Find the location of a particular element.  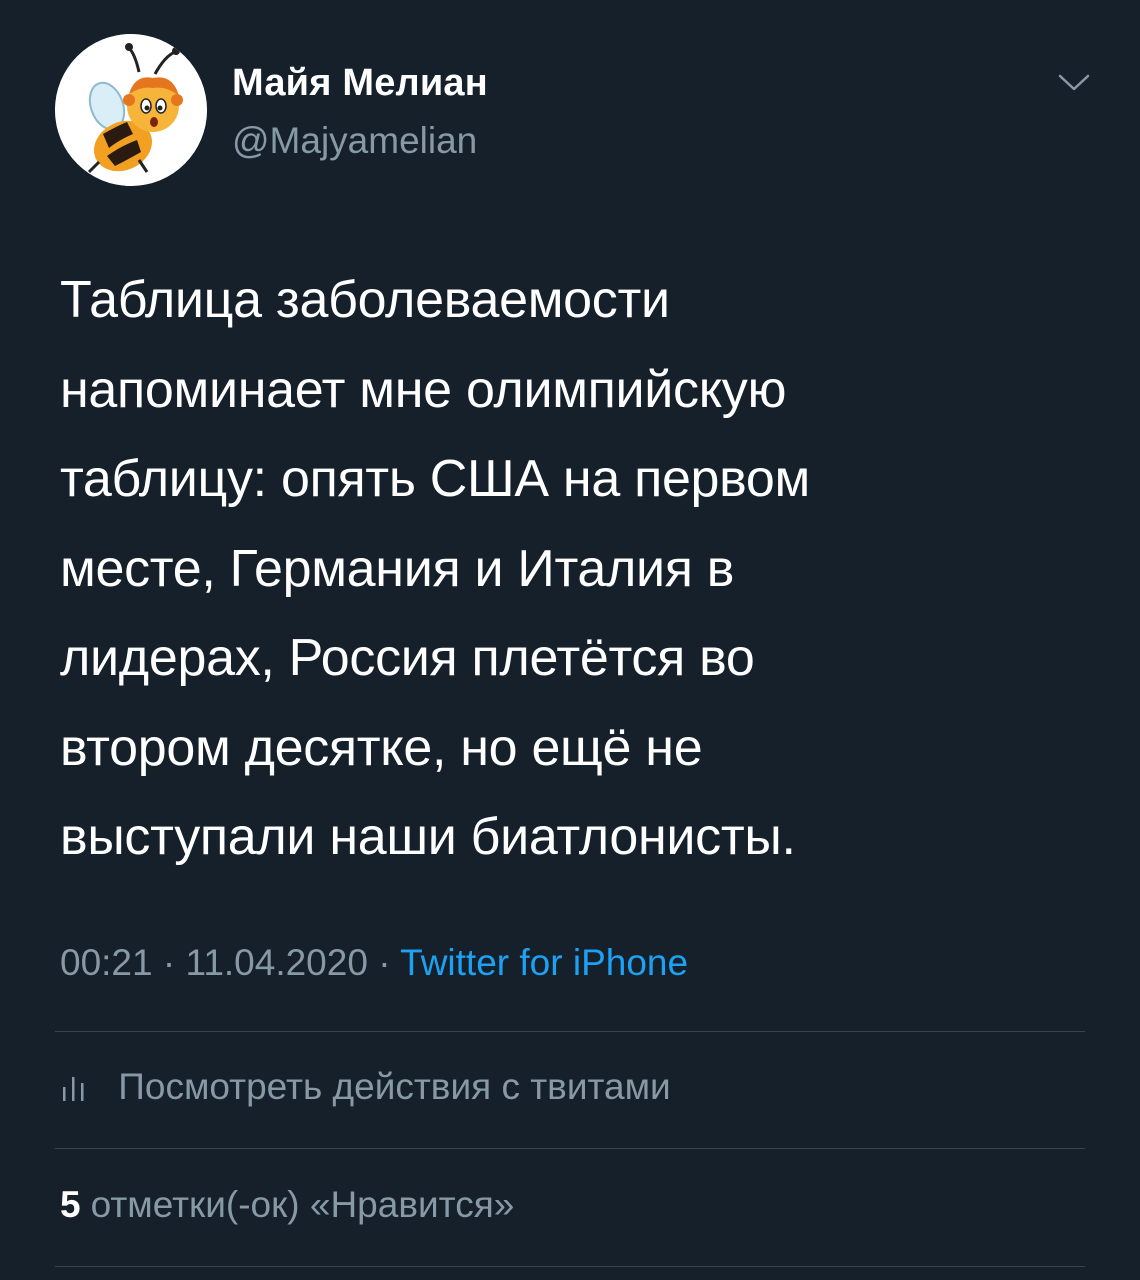

tweet-text-line: месте, Германия и Италия в is located at coordinates (397, 568).